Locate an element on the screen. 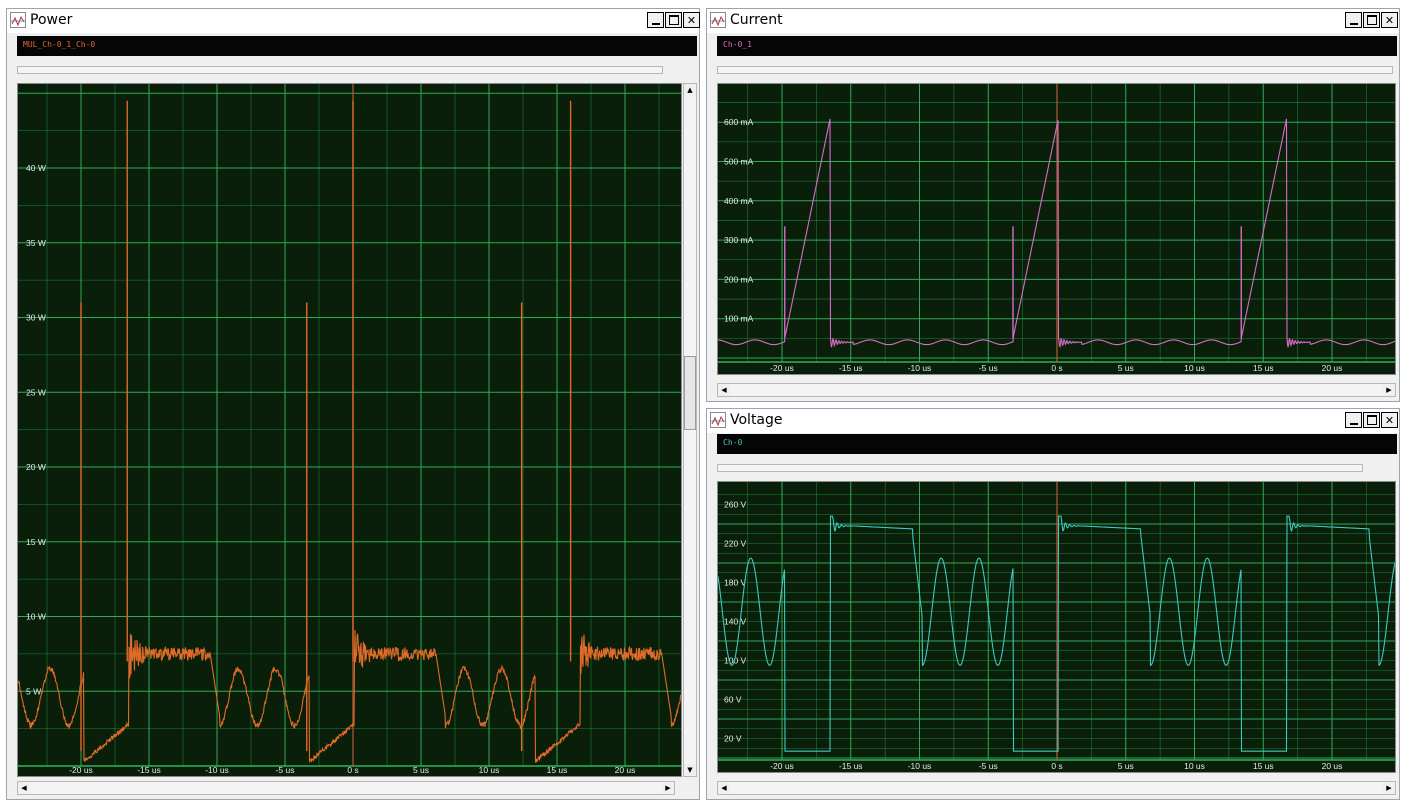 The height and width of the screenshot is (810, 1410). channel-label: Ch-0_1 is located at coordinates (737, 44).